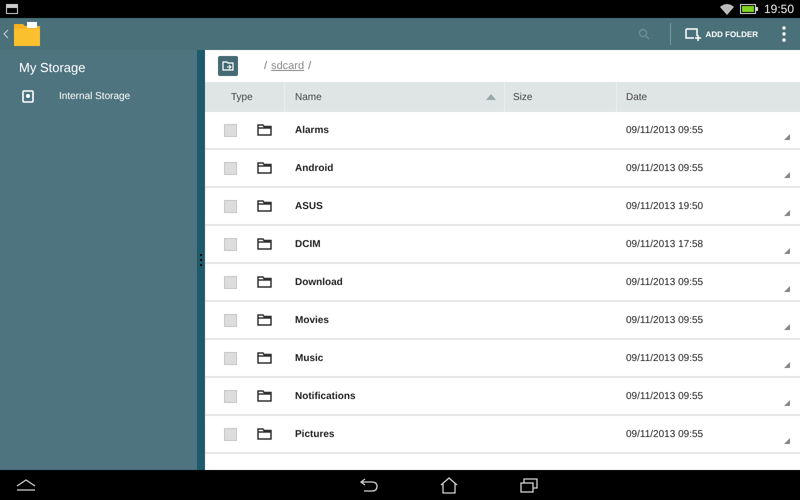  What do you see at coordinates (449, 485) in the screenshot?
I see `home-icon` at bounding box center [449, 485].